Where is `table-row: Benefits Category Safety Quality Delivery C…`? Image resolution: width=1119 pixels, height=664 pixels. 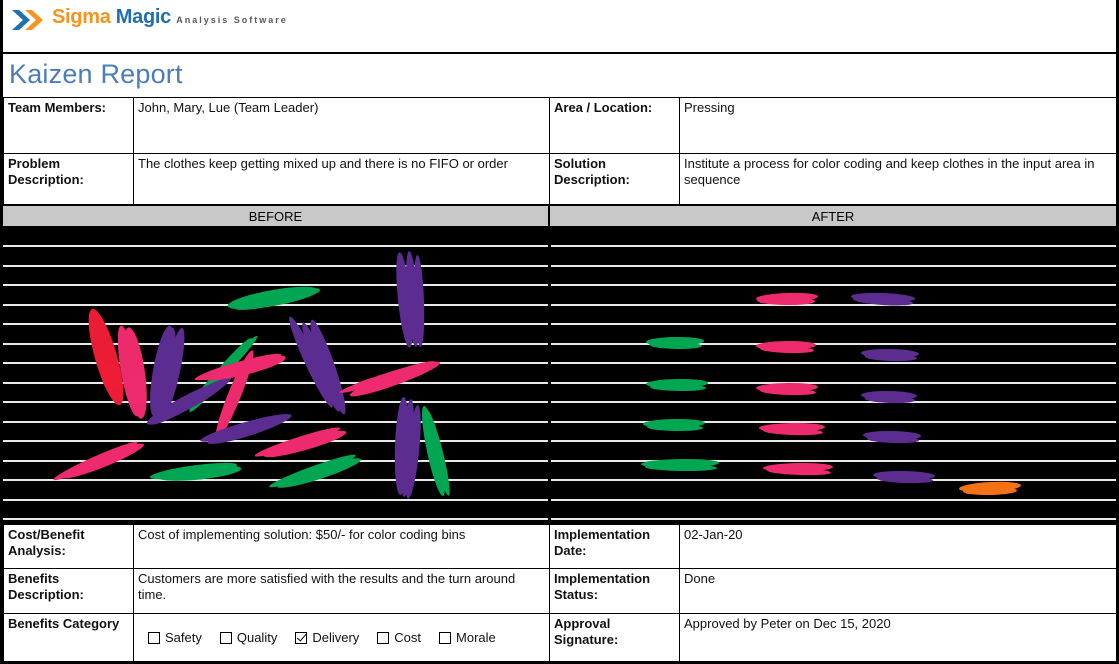 table-row: Benefits Category Safety Quality Delivery C… is located at coordinates (560, 637).